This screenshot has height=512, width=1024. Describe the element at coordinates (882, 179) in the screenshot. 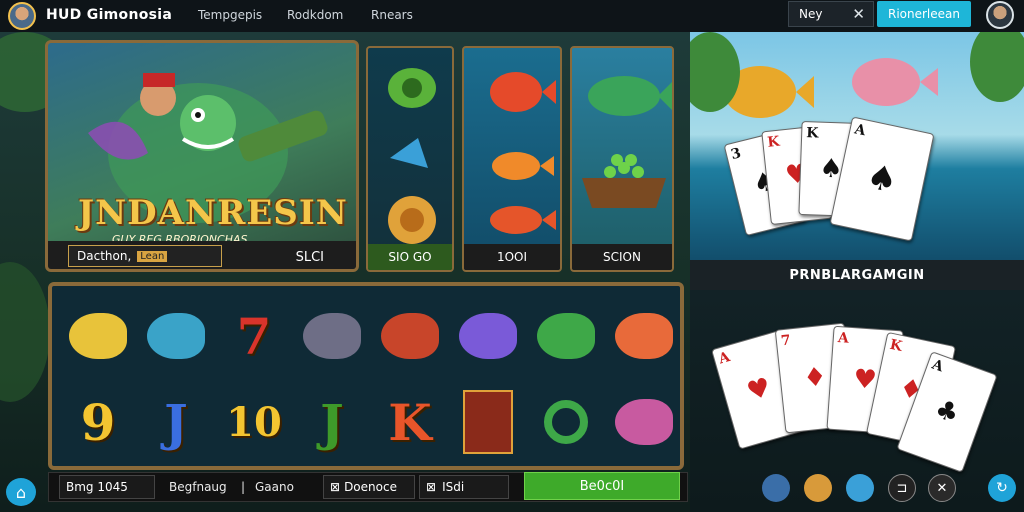

I see `card-top-4-suit: ♠` at that location.